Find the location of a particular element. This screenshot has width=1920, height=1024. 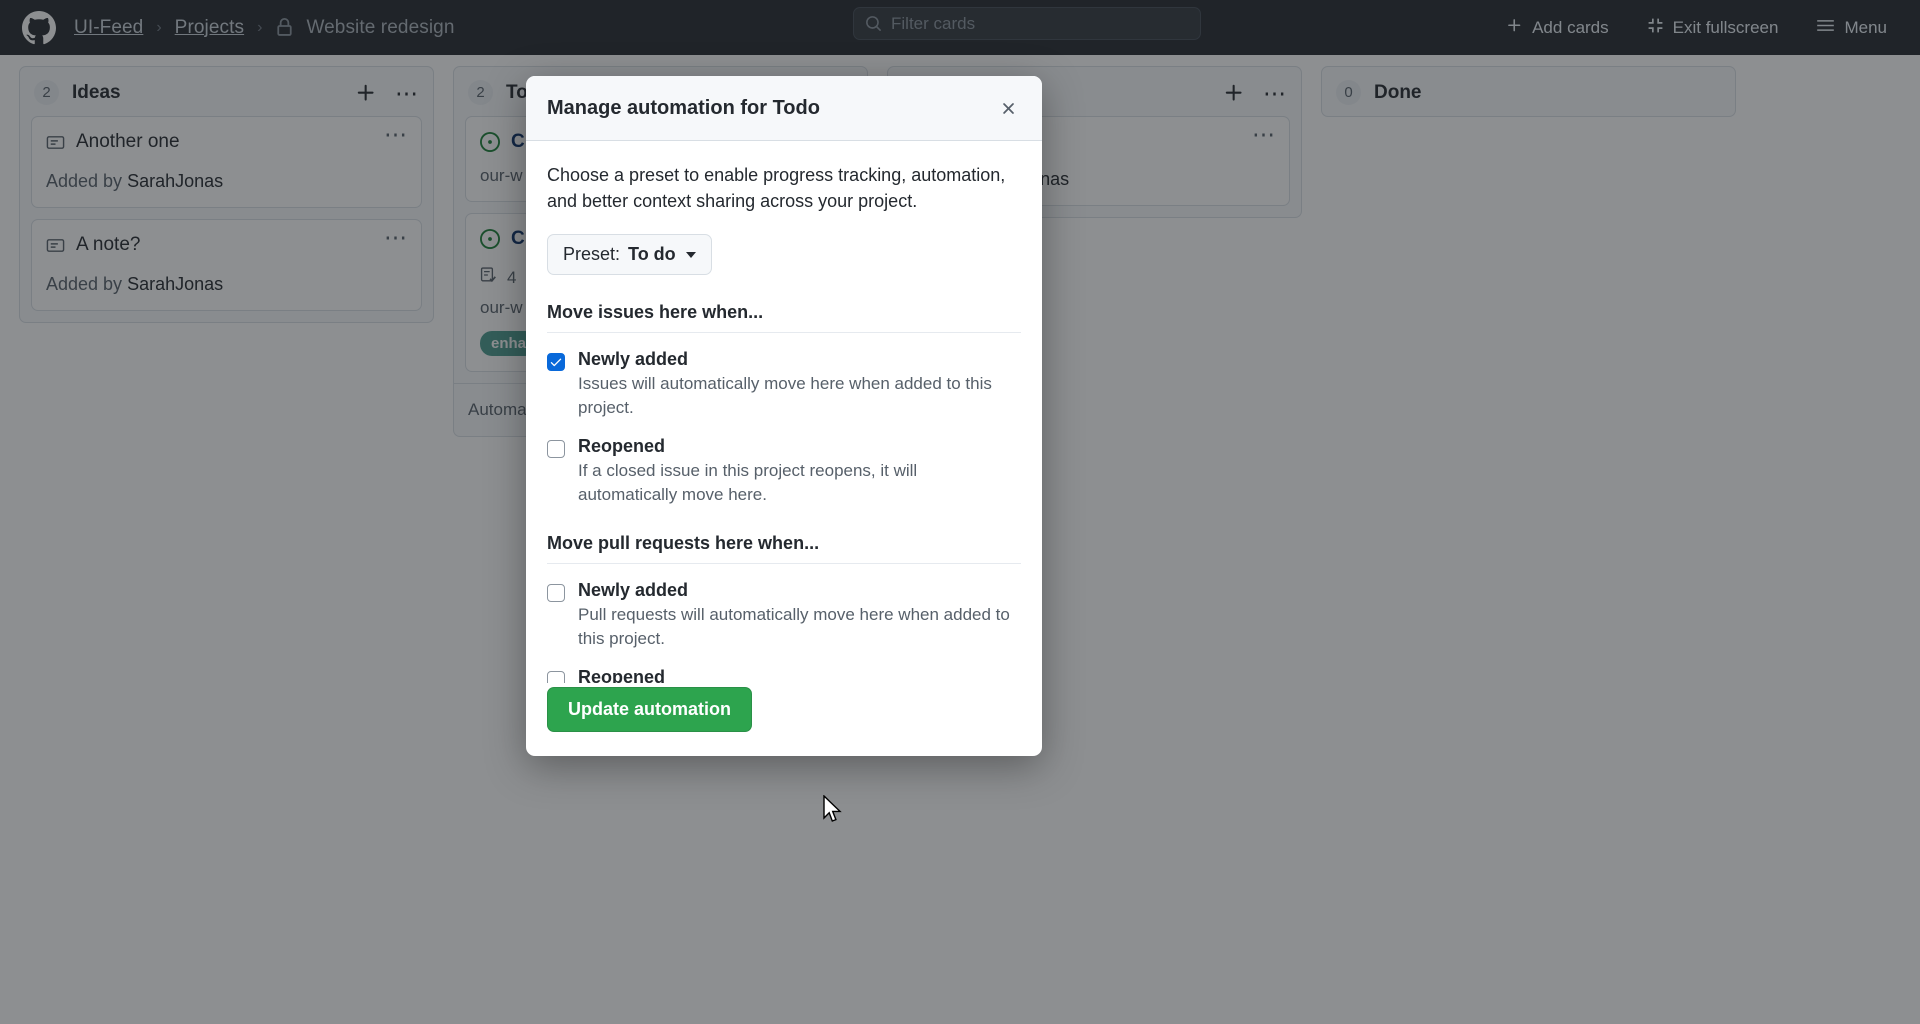

preset-value: To do is located at coordinates (652, 254).